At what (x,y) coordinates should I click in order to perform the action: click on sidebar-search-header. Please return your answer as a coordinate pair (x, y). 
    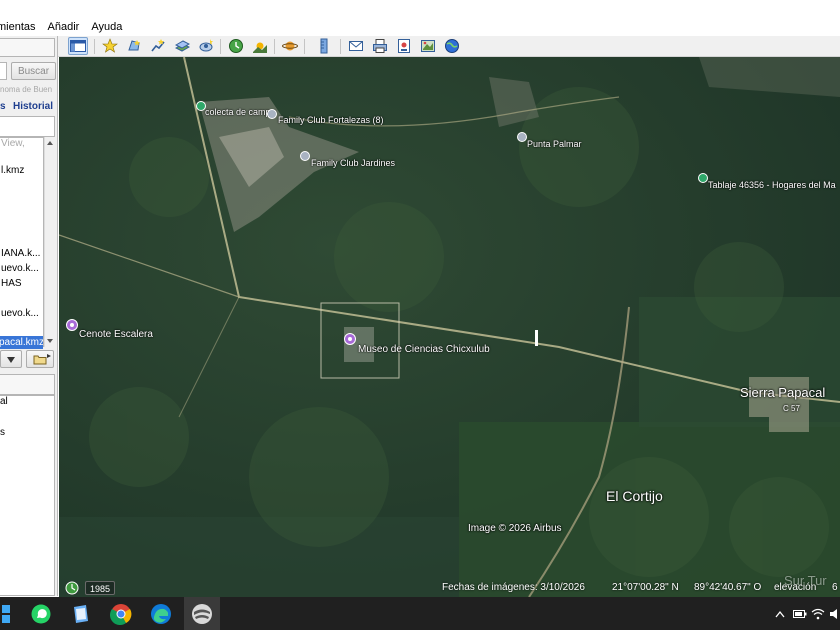
    Looking at the image, I should click on (27, 47).